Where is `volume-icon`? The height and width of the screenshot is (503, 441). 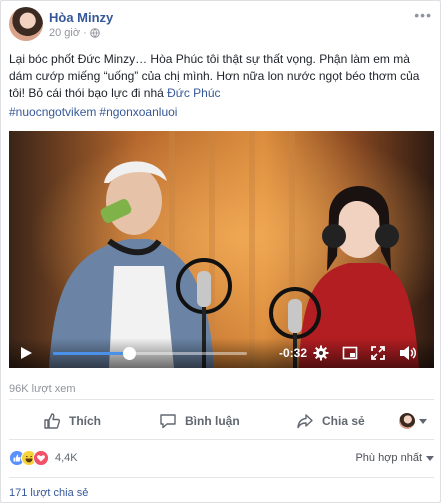 volume-icon is located at coordinates (408, 353).